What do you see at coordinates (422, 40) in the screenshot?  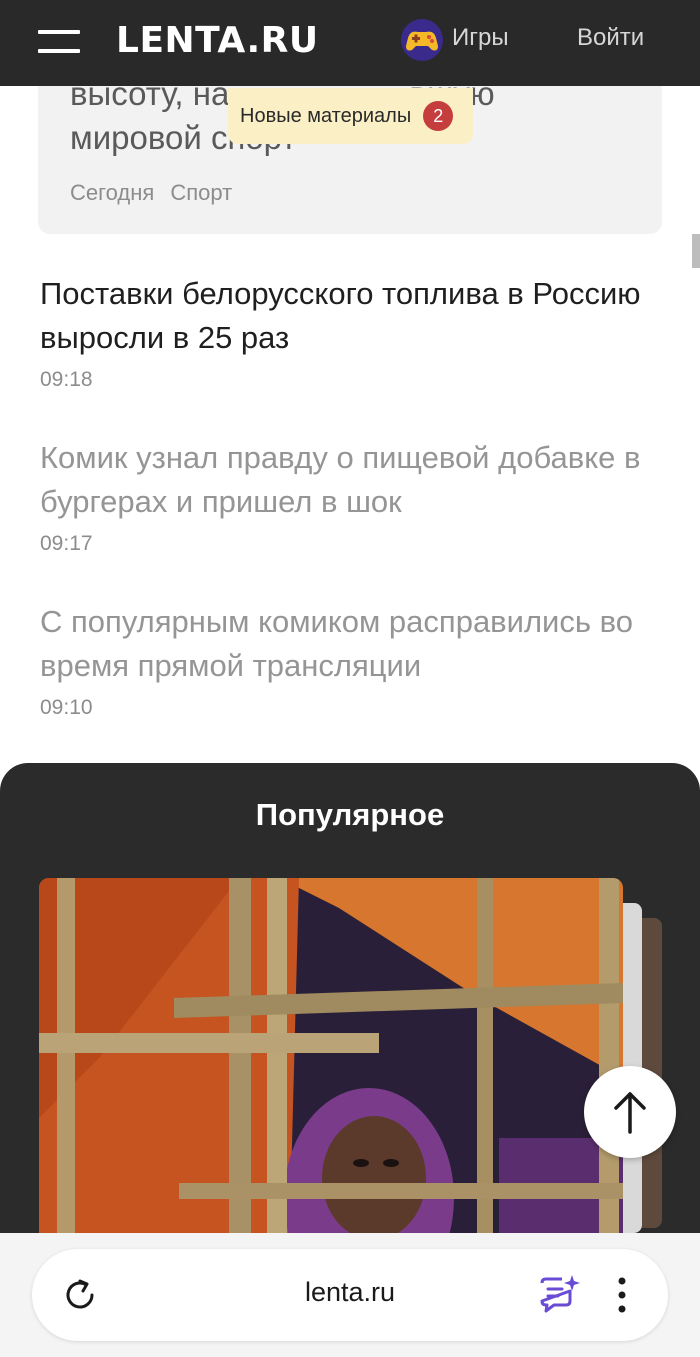 I see `gamepad-icon` at bounding box center [422, 40].